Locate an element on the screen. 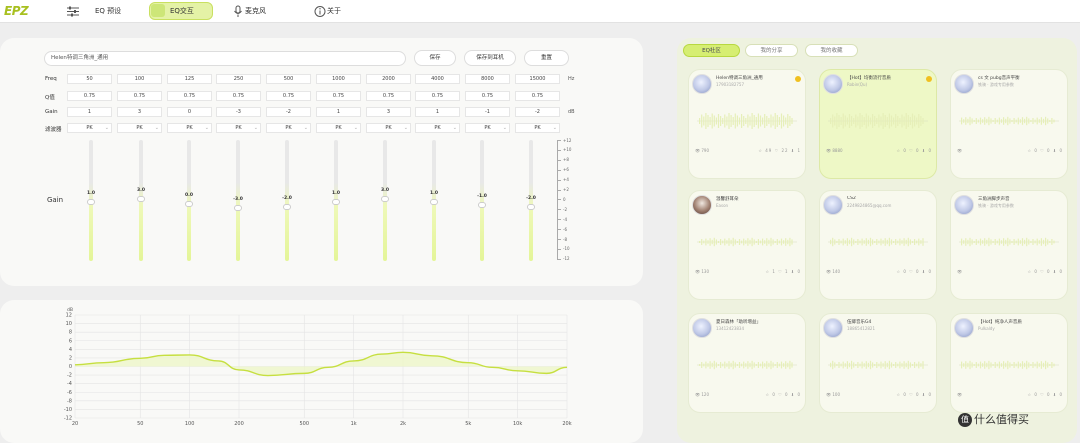  y-tick-label: 12 is located at coordinates (69, 316).